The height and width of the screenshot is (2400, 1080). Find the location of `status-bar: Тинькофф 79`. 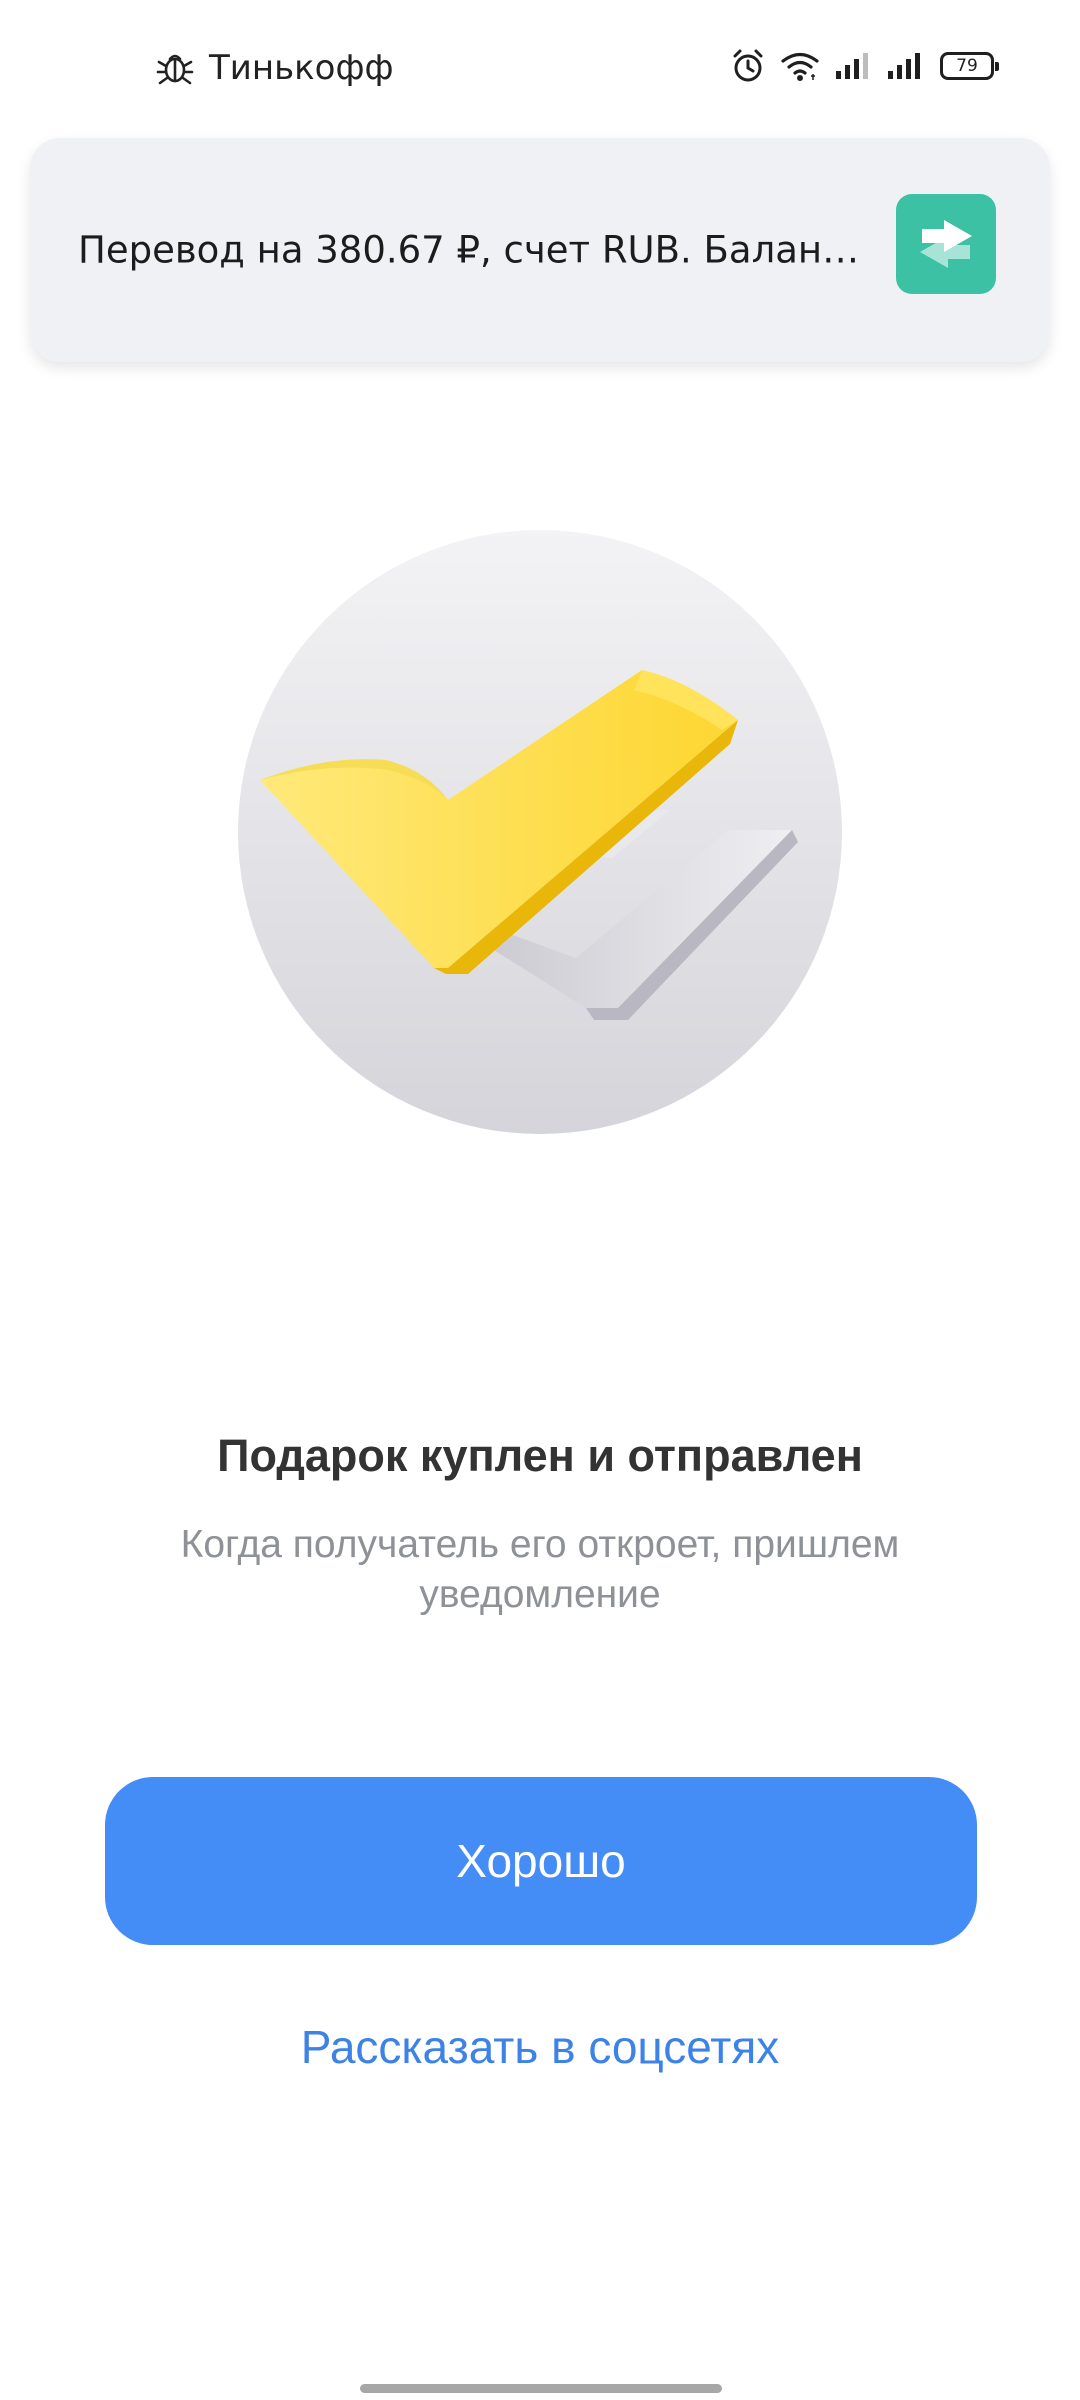

status-bar: Тинькофф 79 is located at coordinates (540, 65).